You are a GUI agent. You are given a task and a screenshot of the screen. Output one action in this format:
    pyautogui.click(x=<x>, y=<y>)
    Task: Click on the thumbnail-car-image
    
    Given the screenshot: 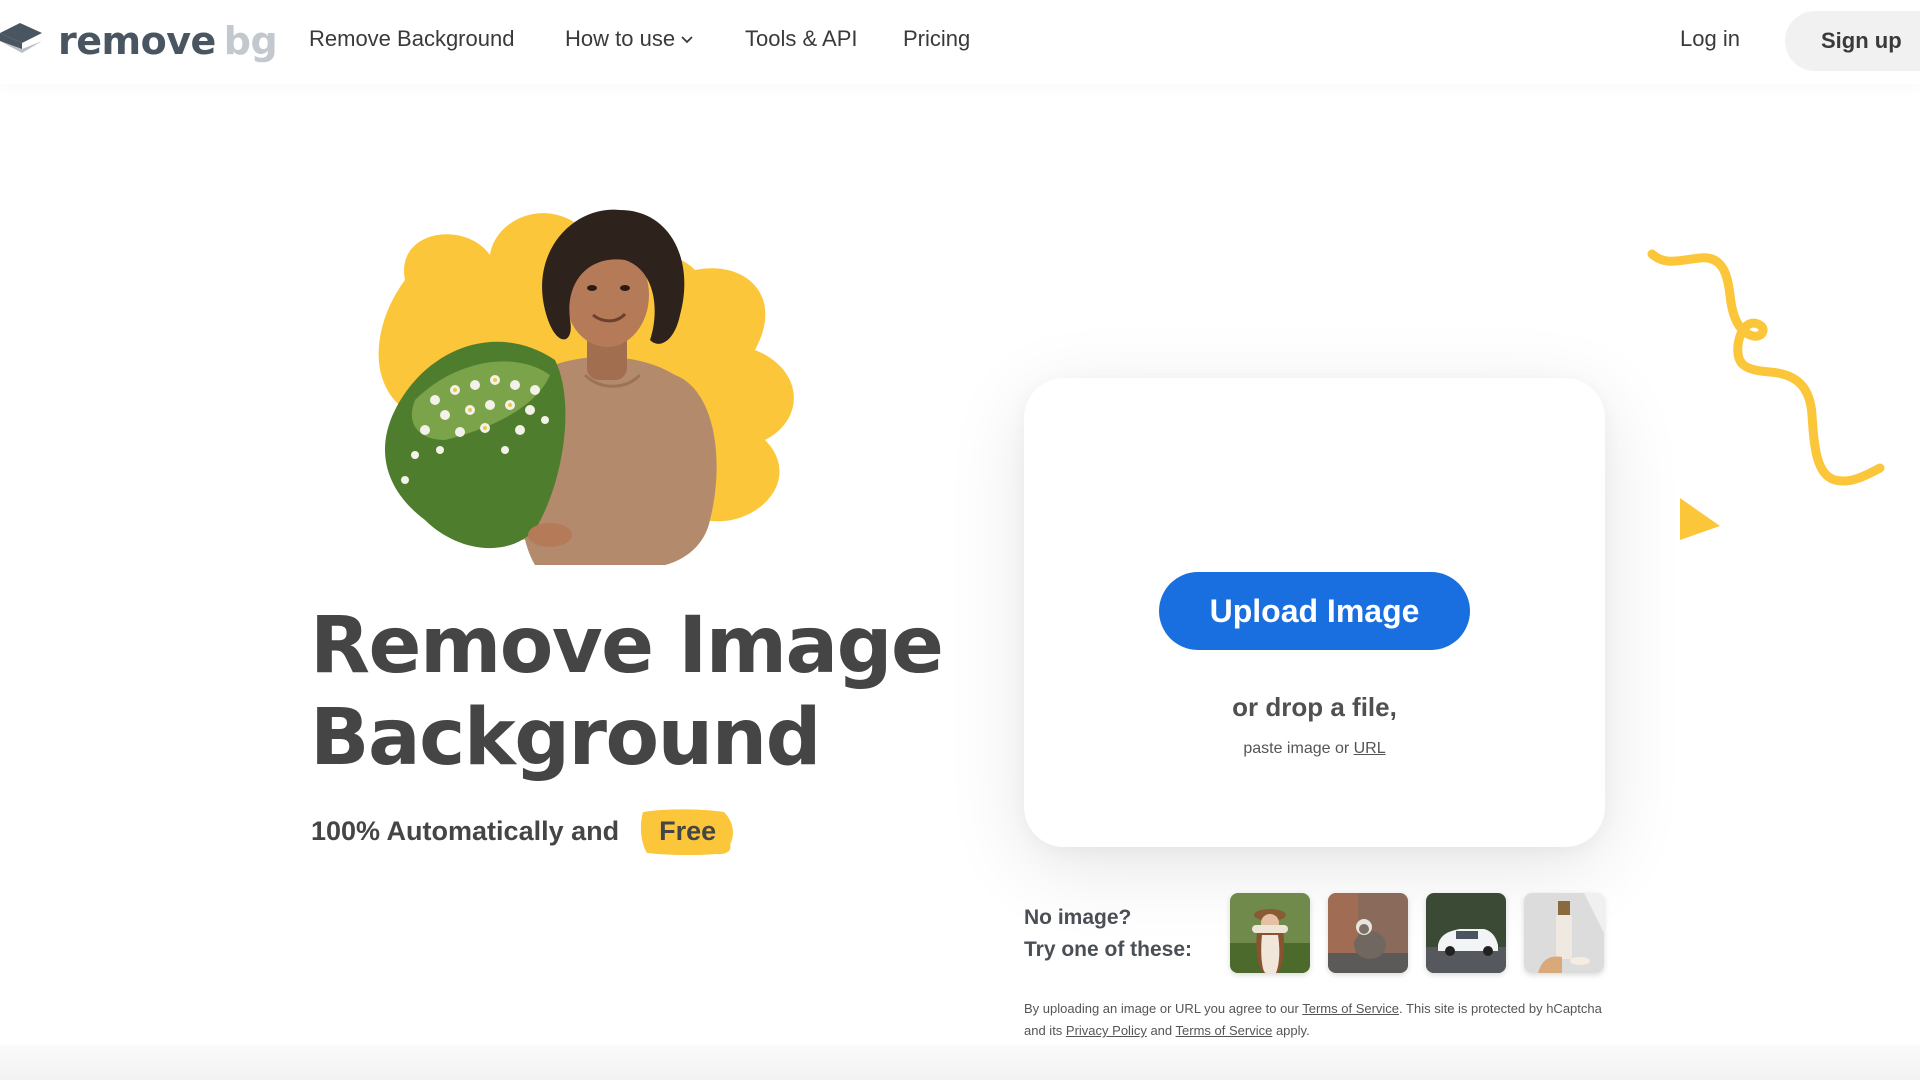 What is the action you would take?
    pyautogui.click(x=1466, y=933)
    